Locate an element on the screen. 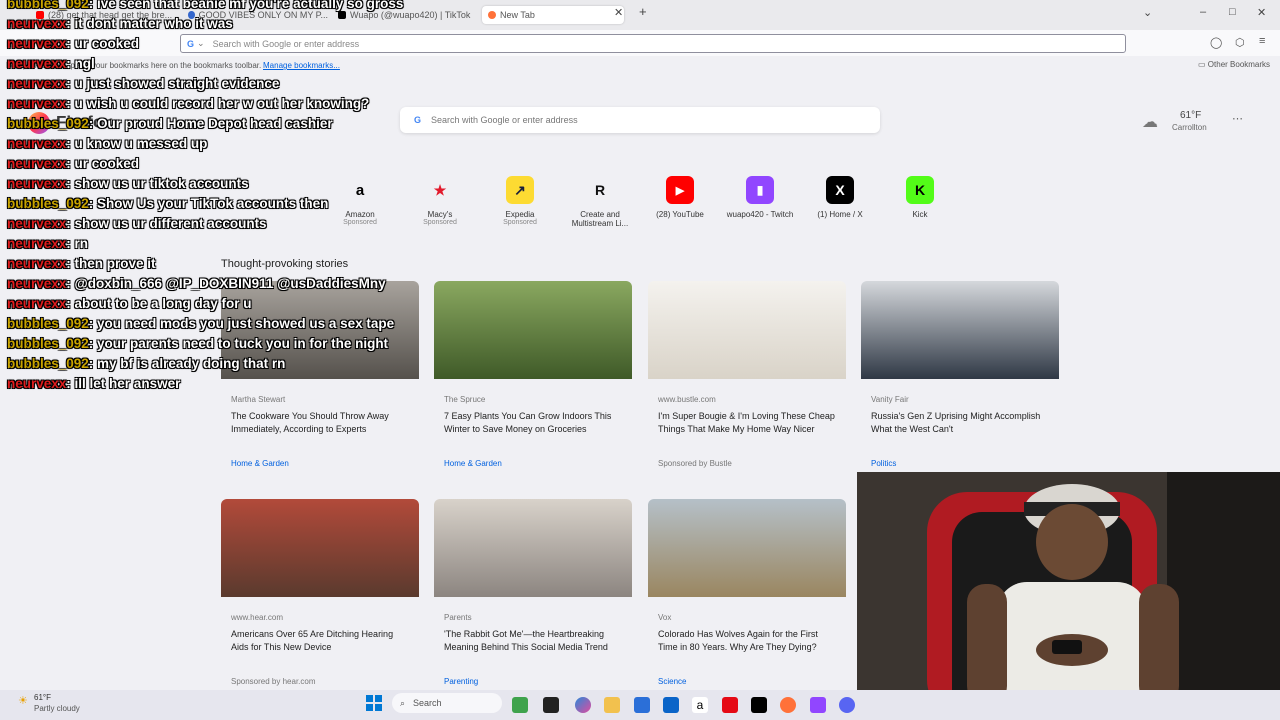  chat-text: : Show Us your TikTok accounts then is located at coordinates (208, 203).